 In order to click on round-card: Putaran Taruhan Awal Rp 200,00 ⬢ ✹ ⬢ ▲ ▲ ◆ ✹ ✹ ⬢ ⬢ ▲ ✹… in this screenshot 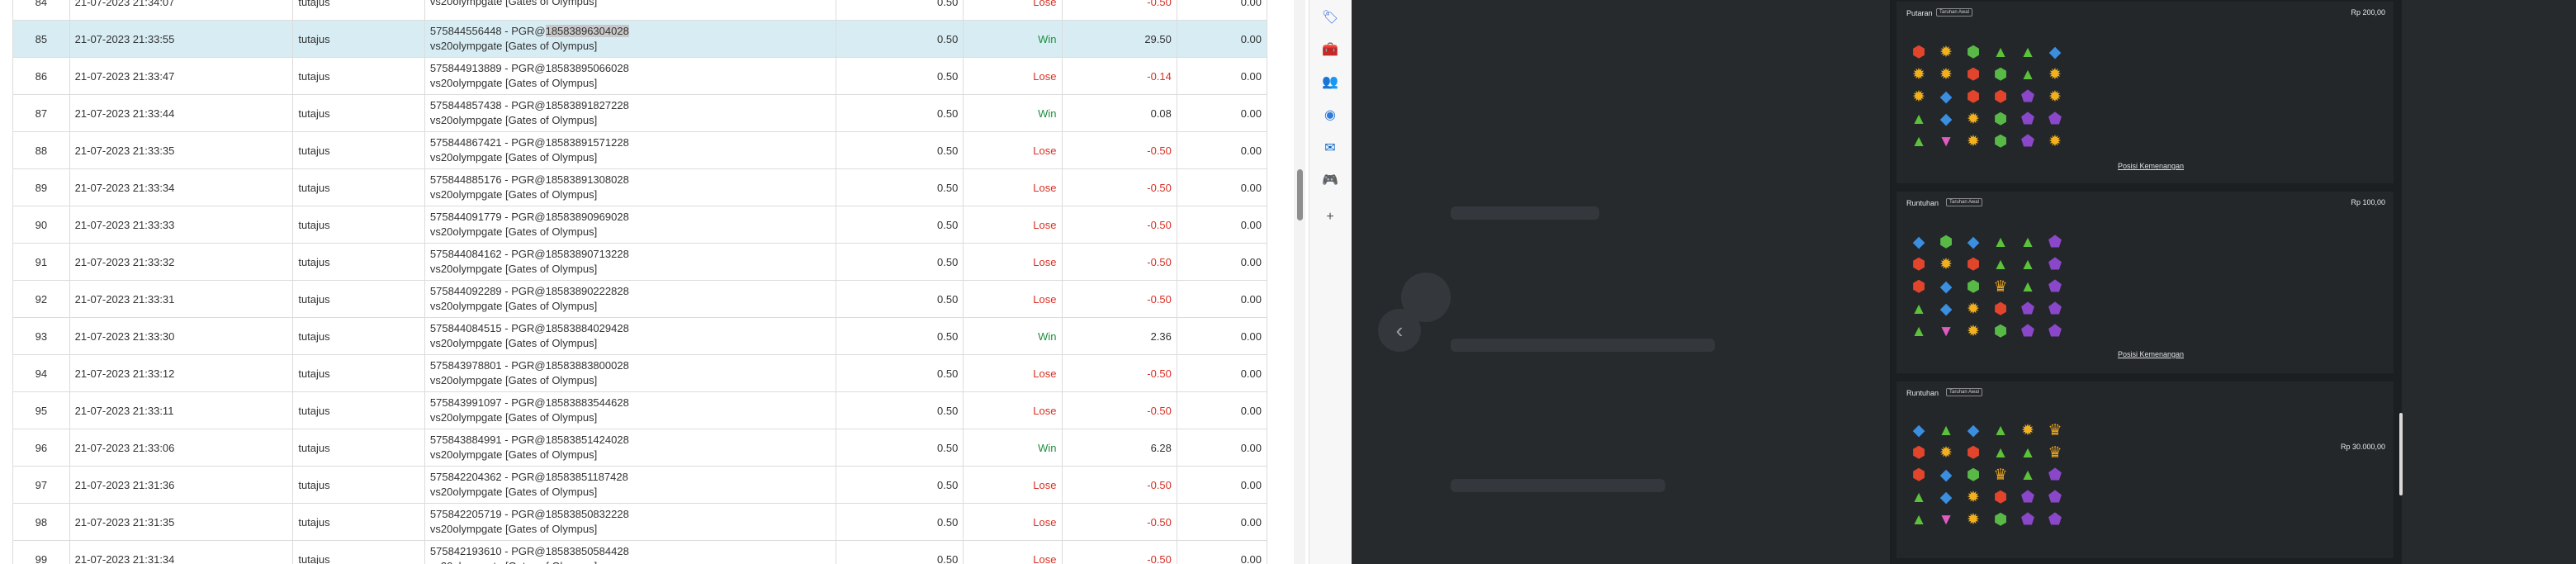, I will do `click(2145, 93)`.